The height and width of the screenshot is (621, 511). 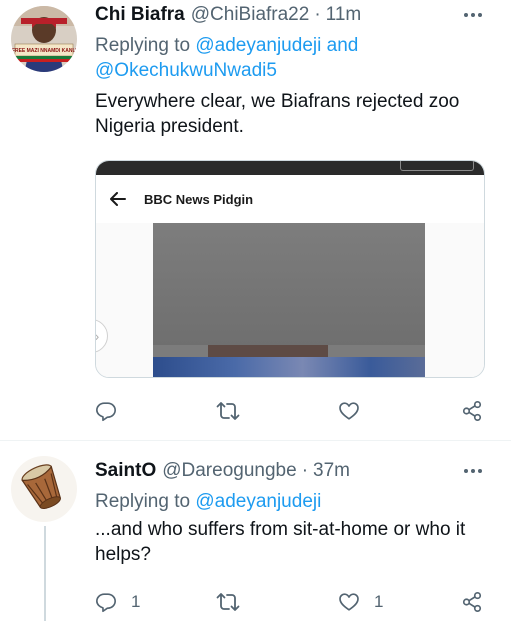 What do you see at coordinates (199, 199) in the screenshot?
I see `media-app-title: BBC News Pidgin` at bounding box center [199, 199].